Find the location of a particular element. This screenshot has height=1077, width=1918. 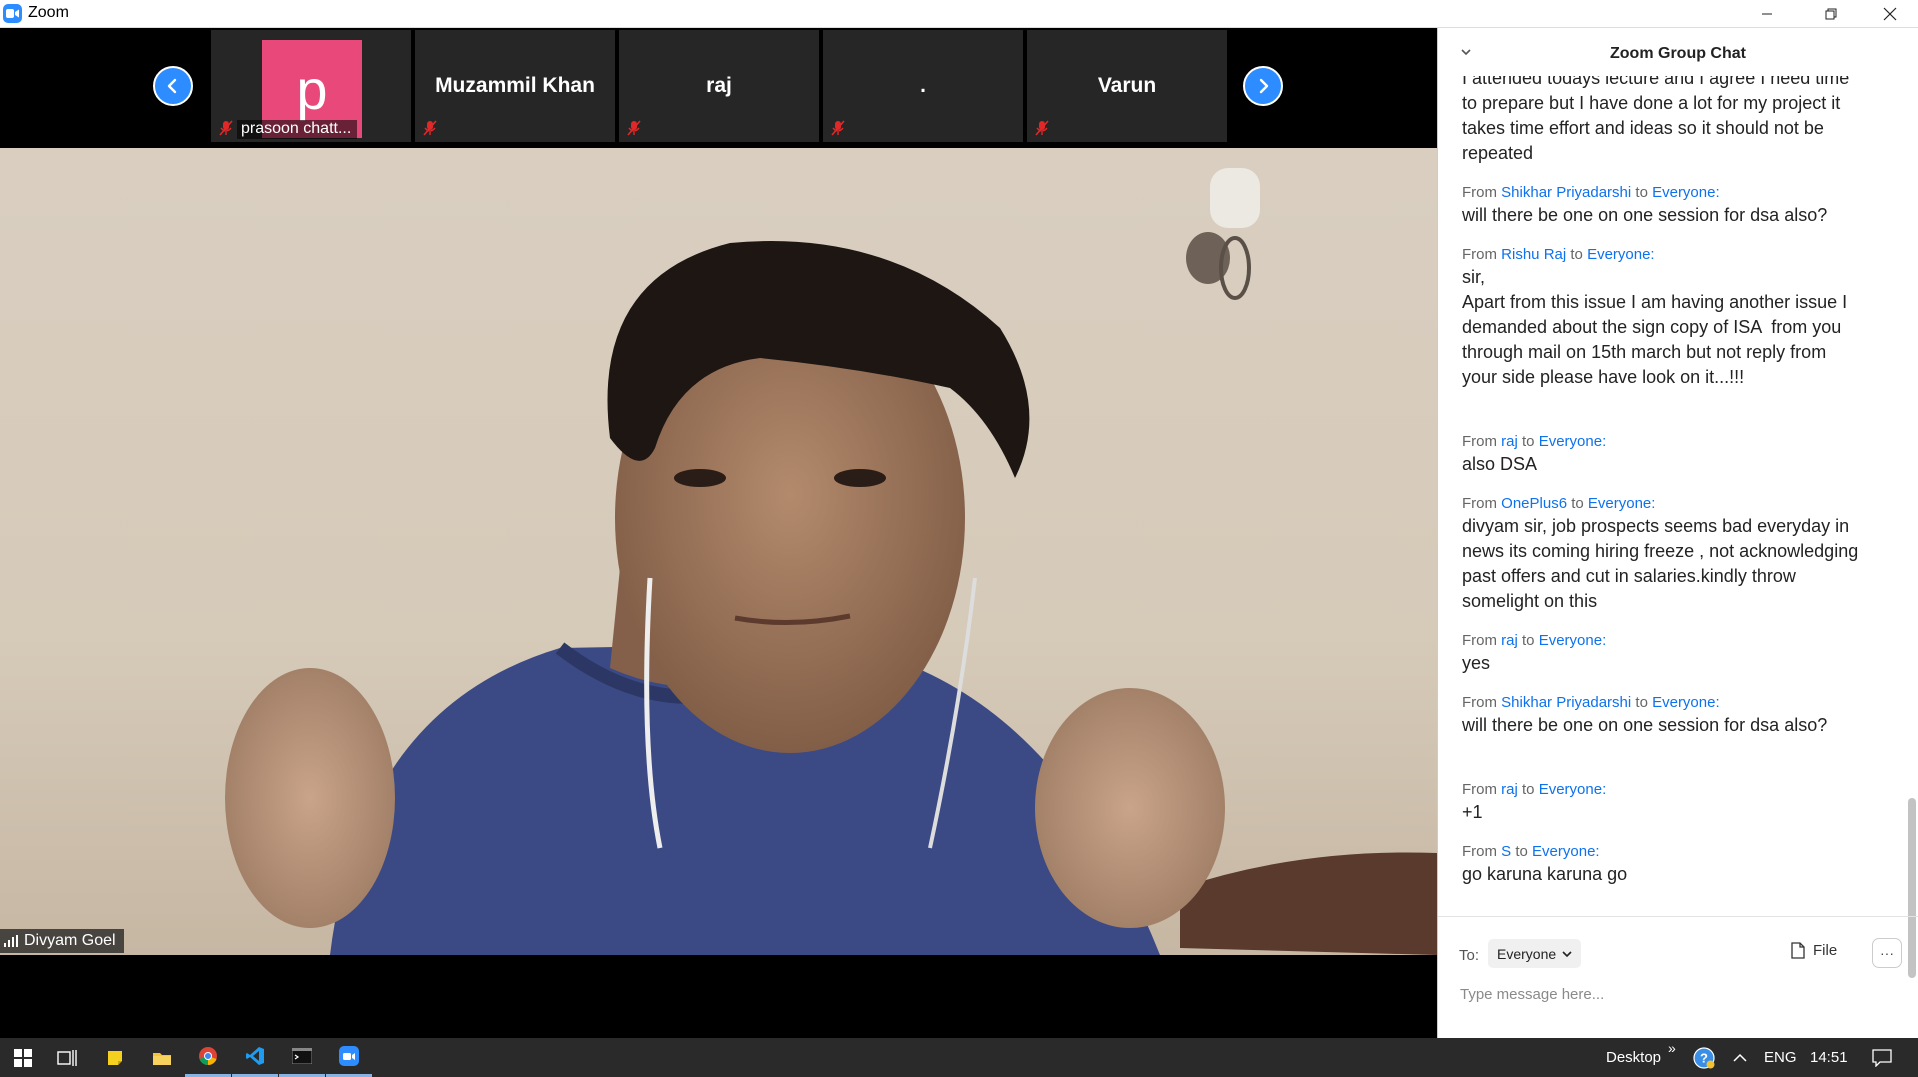

to-label: To: is located at coordinates (1469, 955).